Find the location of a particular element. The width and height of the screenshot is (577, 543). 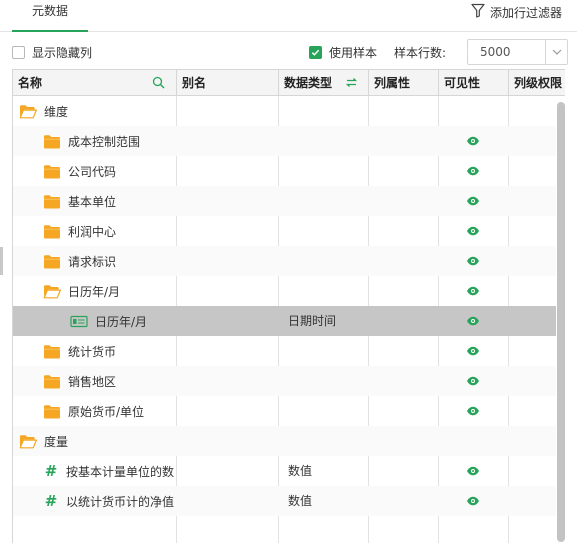

row-name-cell: 统计货币 is located at coordinates (79, 351).